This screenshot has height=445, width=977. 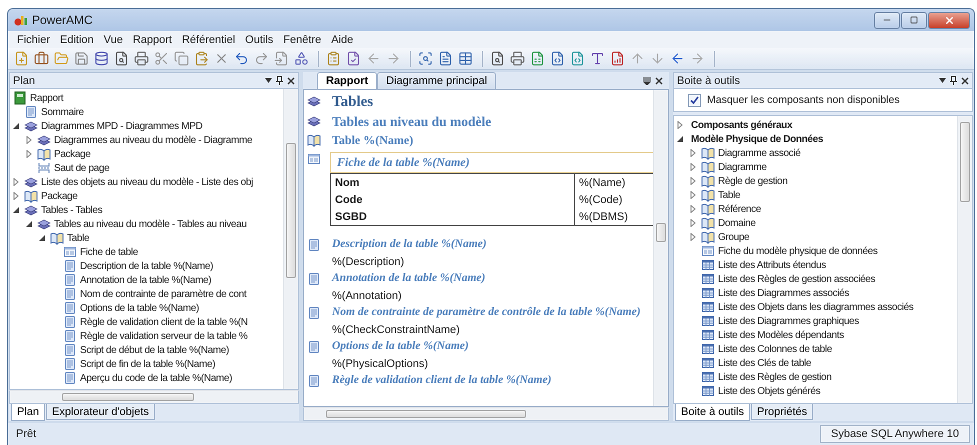 What do you see at coordinates (557, 58) in the screenshot?
I see `code-file-icon` at bounding box center [557, 58].